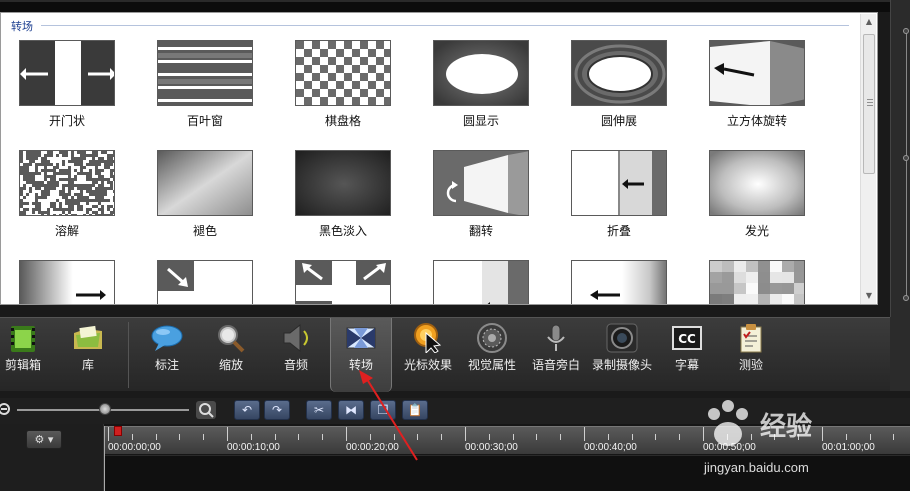  I want to click on paste-button: 📋, so click(415, 410).